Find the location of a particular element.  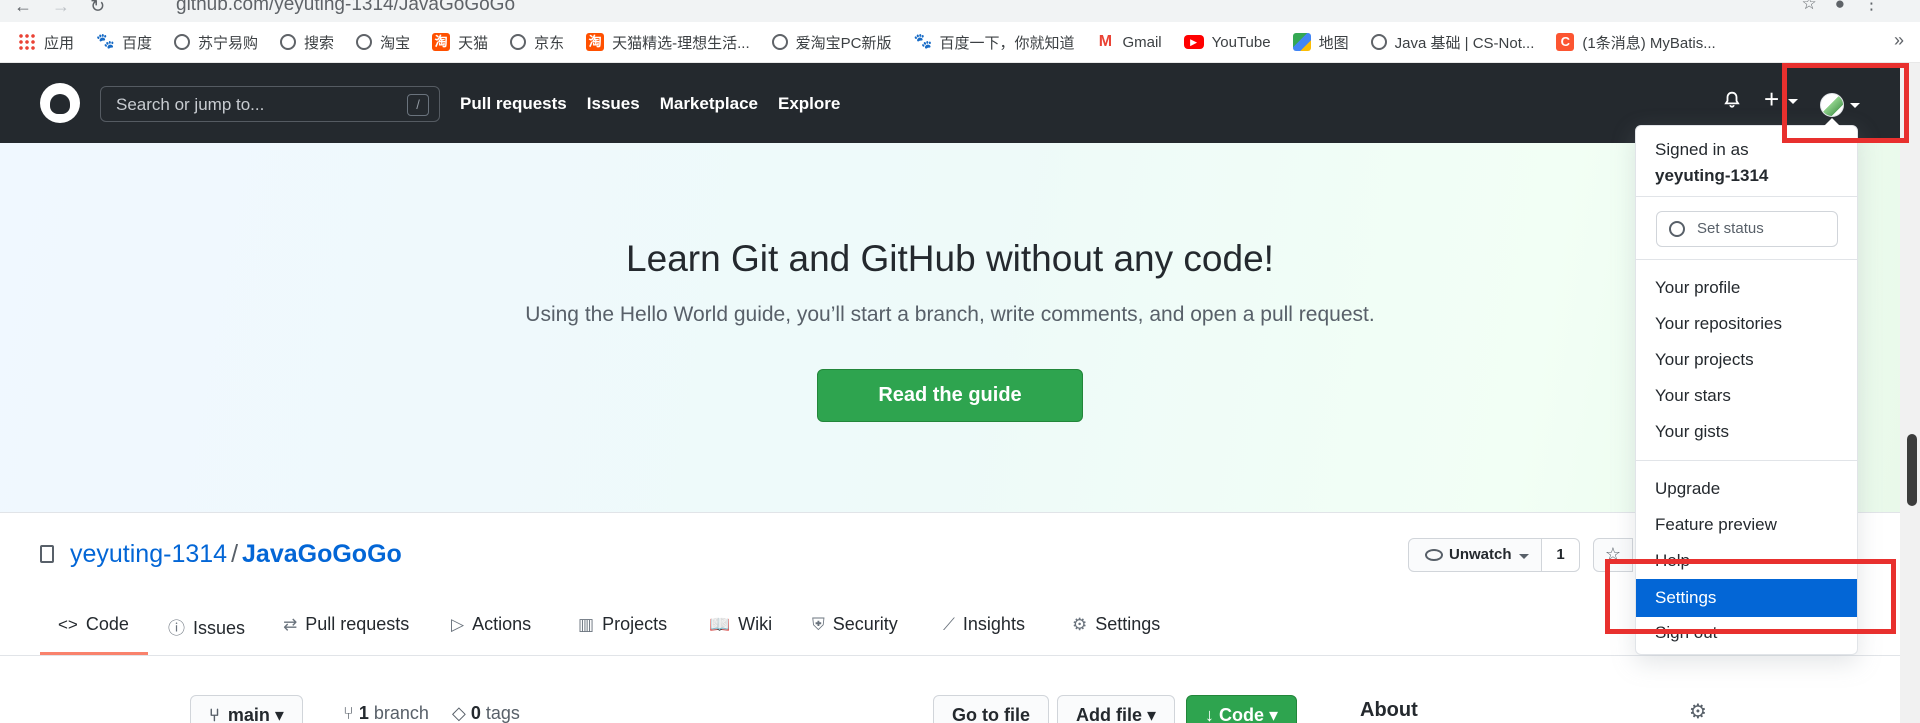

scrollbar-thumb is located at coordinates (1912, 470).